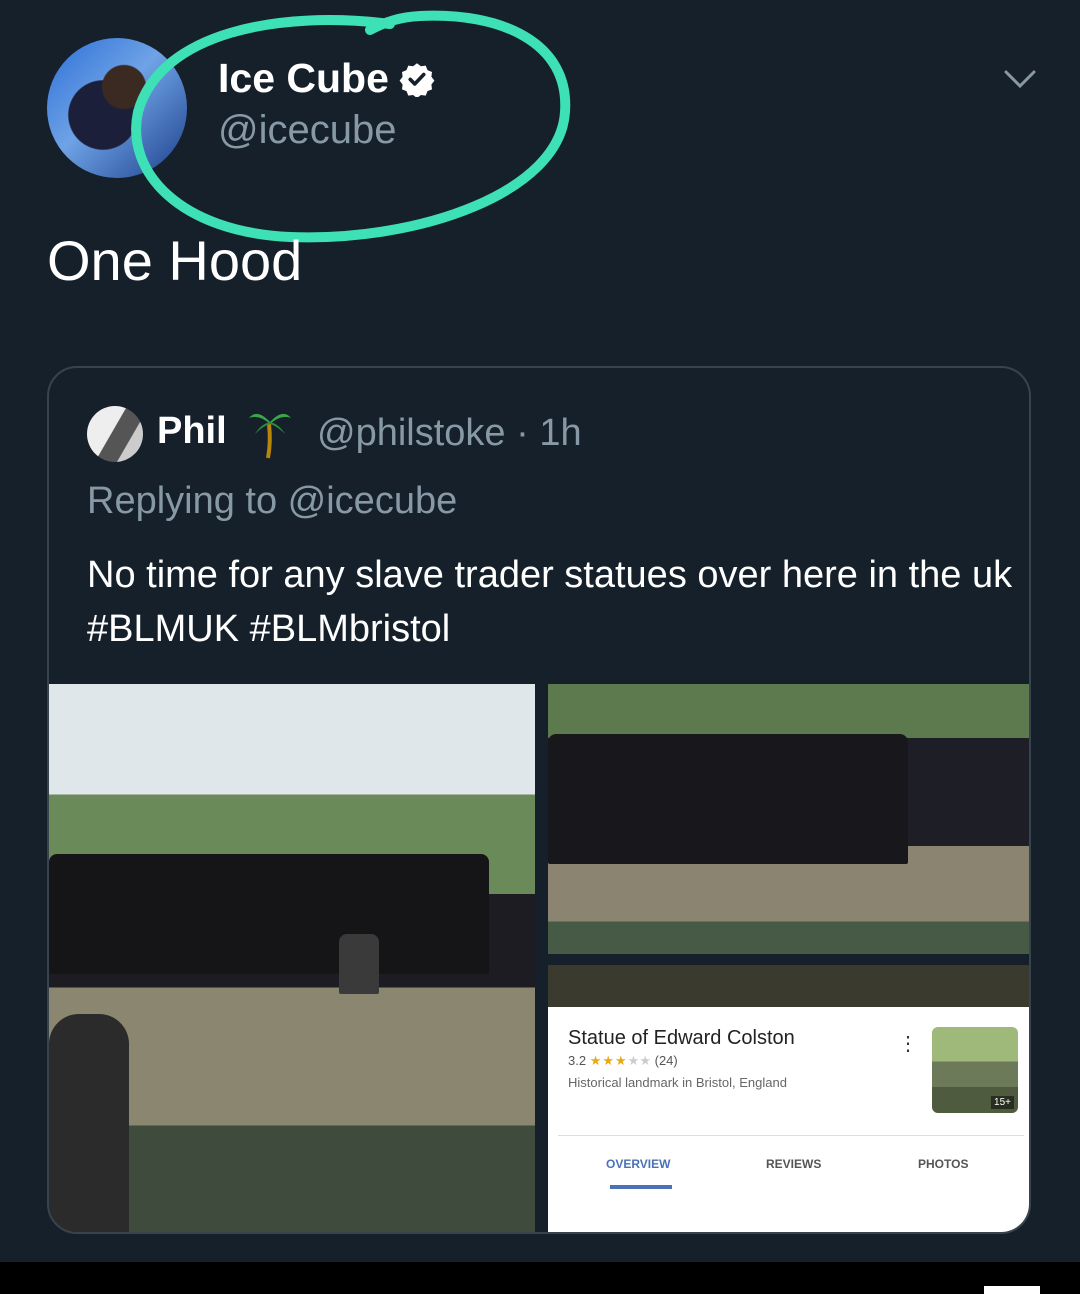 This screenshot has height=1294, width=1080. Describe the element at coordinates (577, 1060) in the screenshot. I see `rating-value: 3.2` at that location.